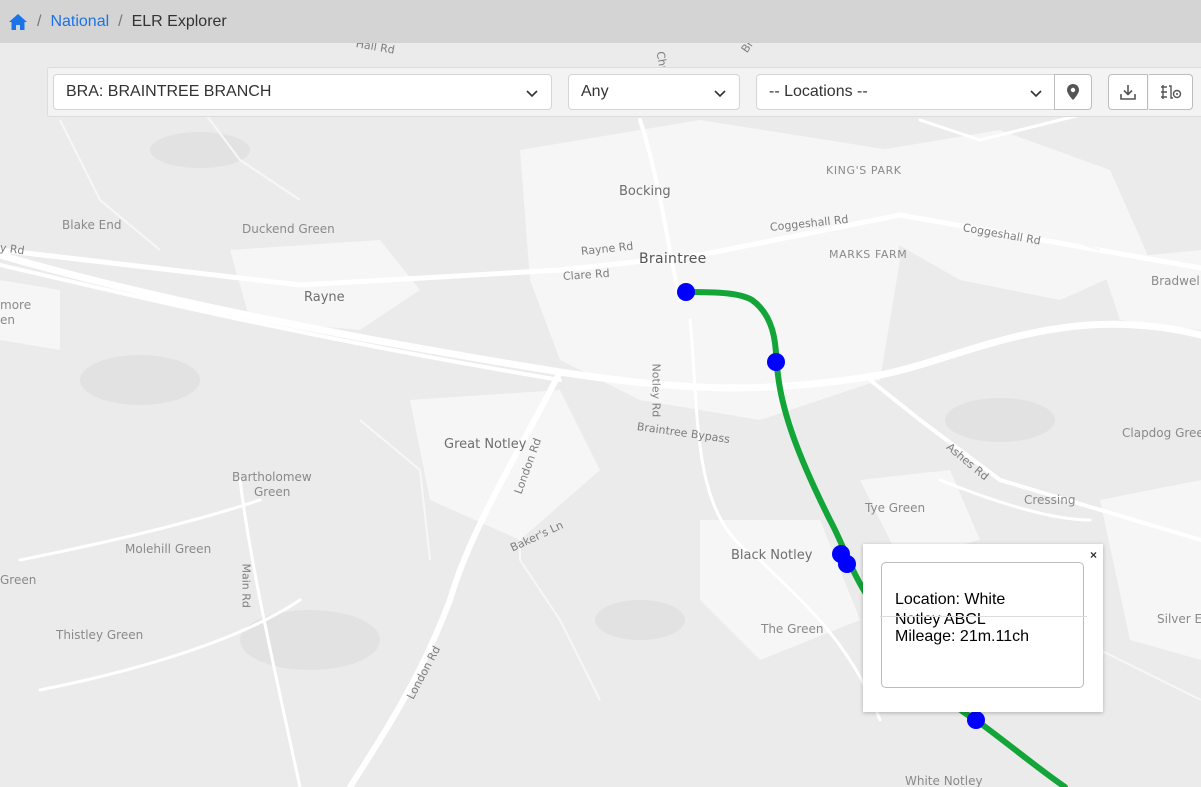 The height and width of the screenshot is (787, 1201). Describe the element at coordinates (962, 636) in the screenshot. I see `popup-mileage-text: Mileage: 21m.11ch` at that location.